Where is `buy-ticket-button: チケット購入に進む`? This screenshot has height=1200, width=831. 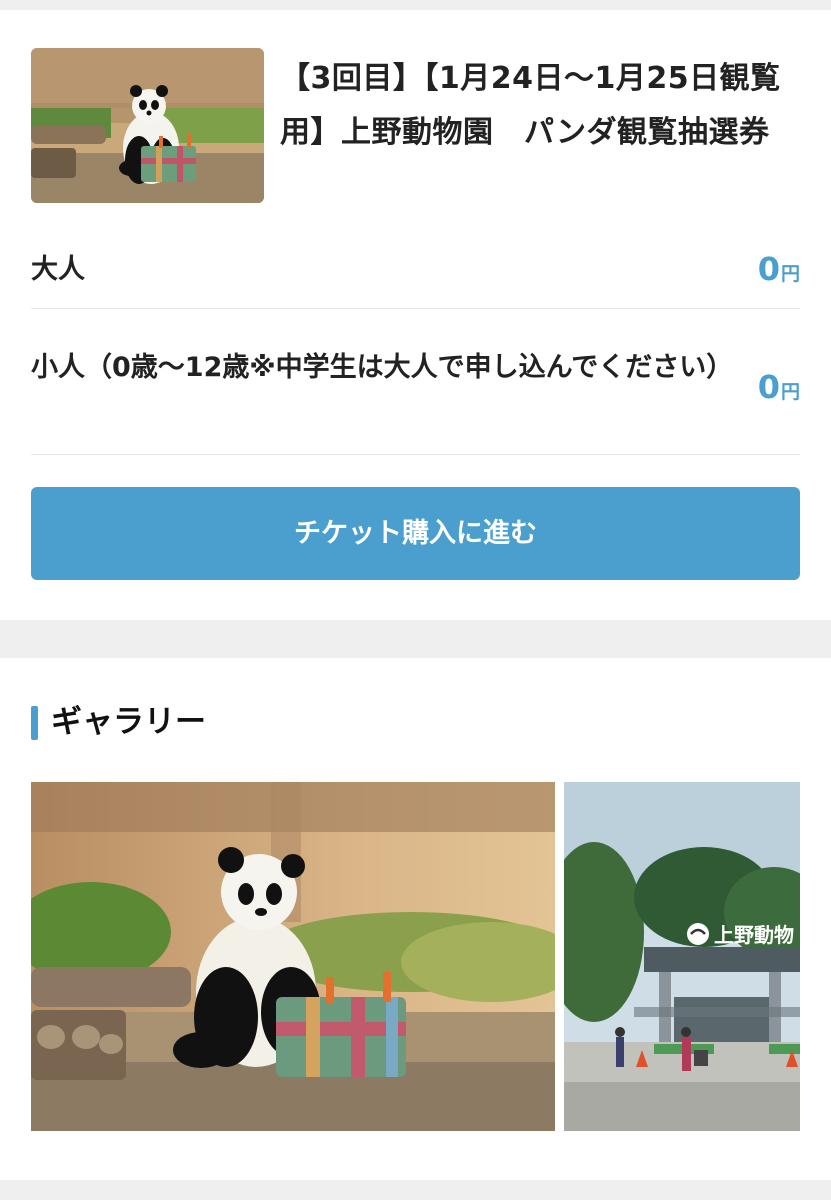 buy-ticket-button: チケット購入に進む is located at coordinates (415, 533).